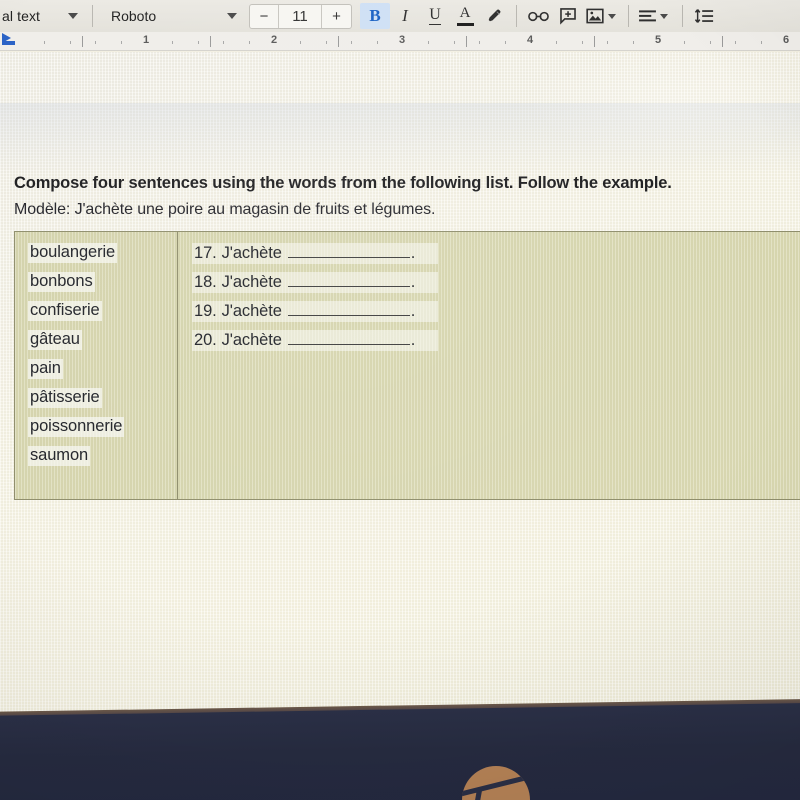 The width and height of the screenshot is (800, 800). I want to click on text-color-swatch, so click(465, 24).